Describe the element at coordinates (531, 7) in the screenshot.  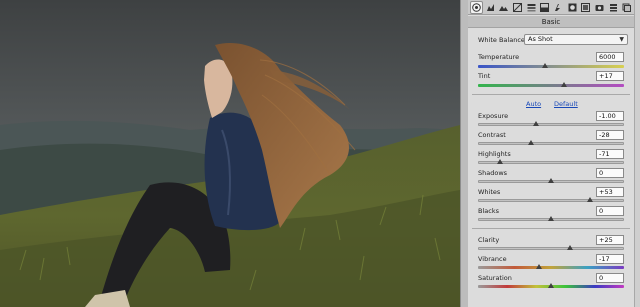
I see `hsl-icon` at that location.